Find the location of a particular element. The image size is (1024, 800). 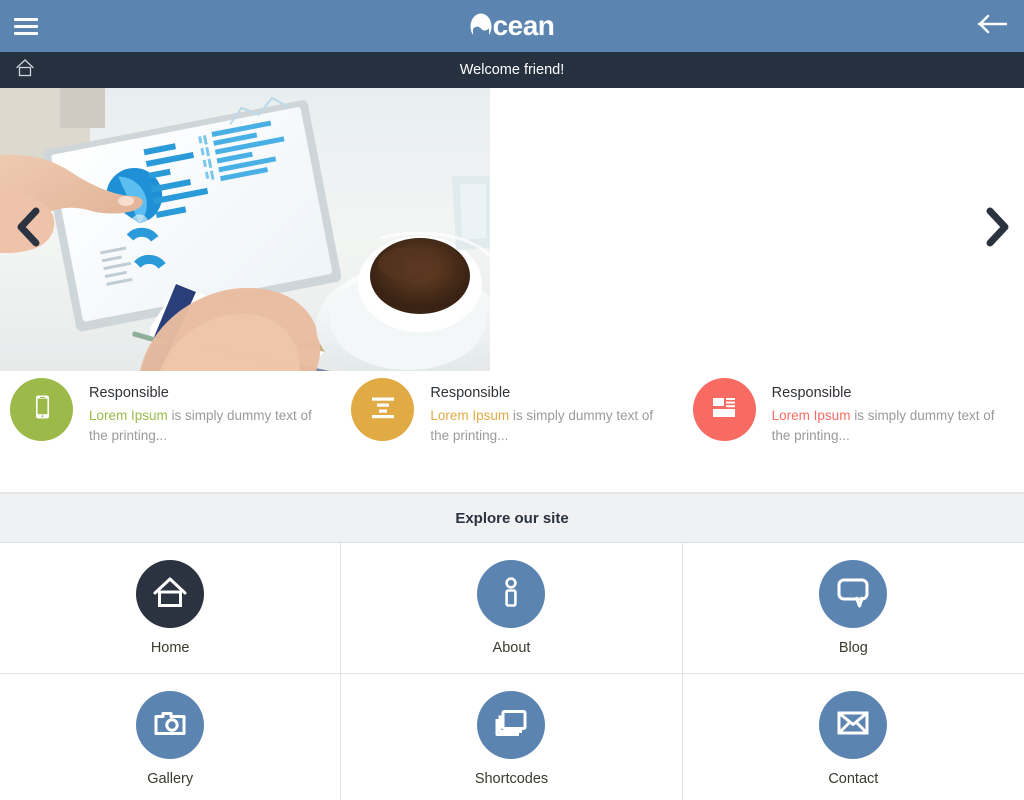

home-outline-icon is located at coordinates (25, 70).